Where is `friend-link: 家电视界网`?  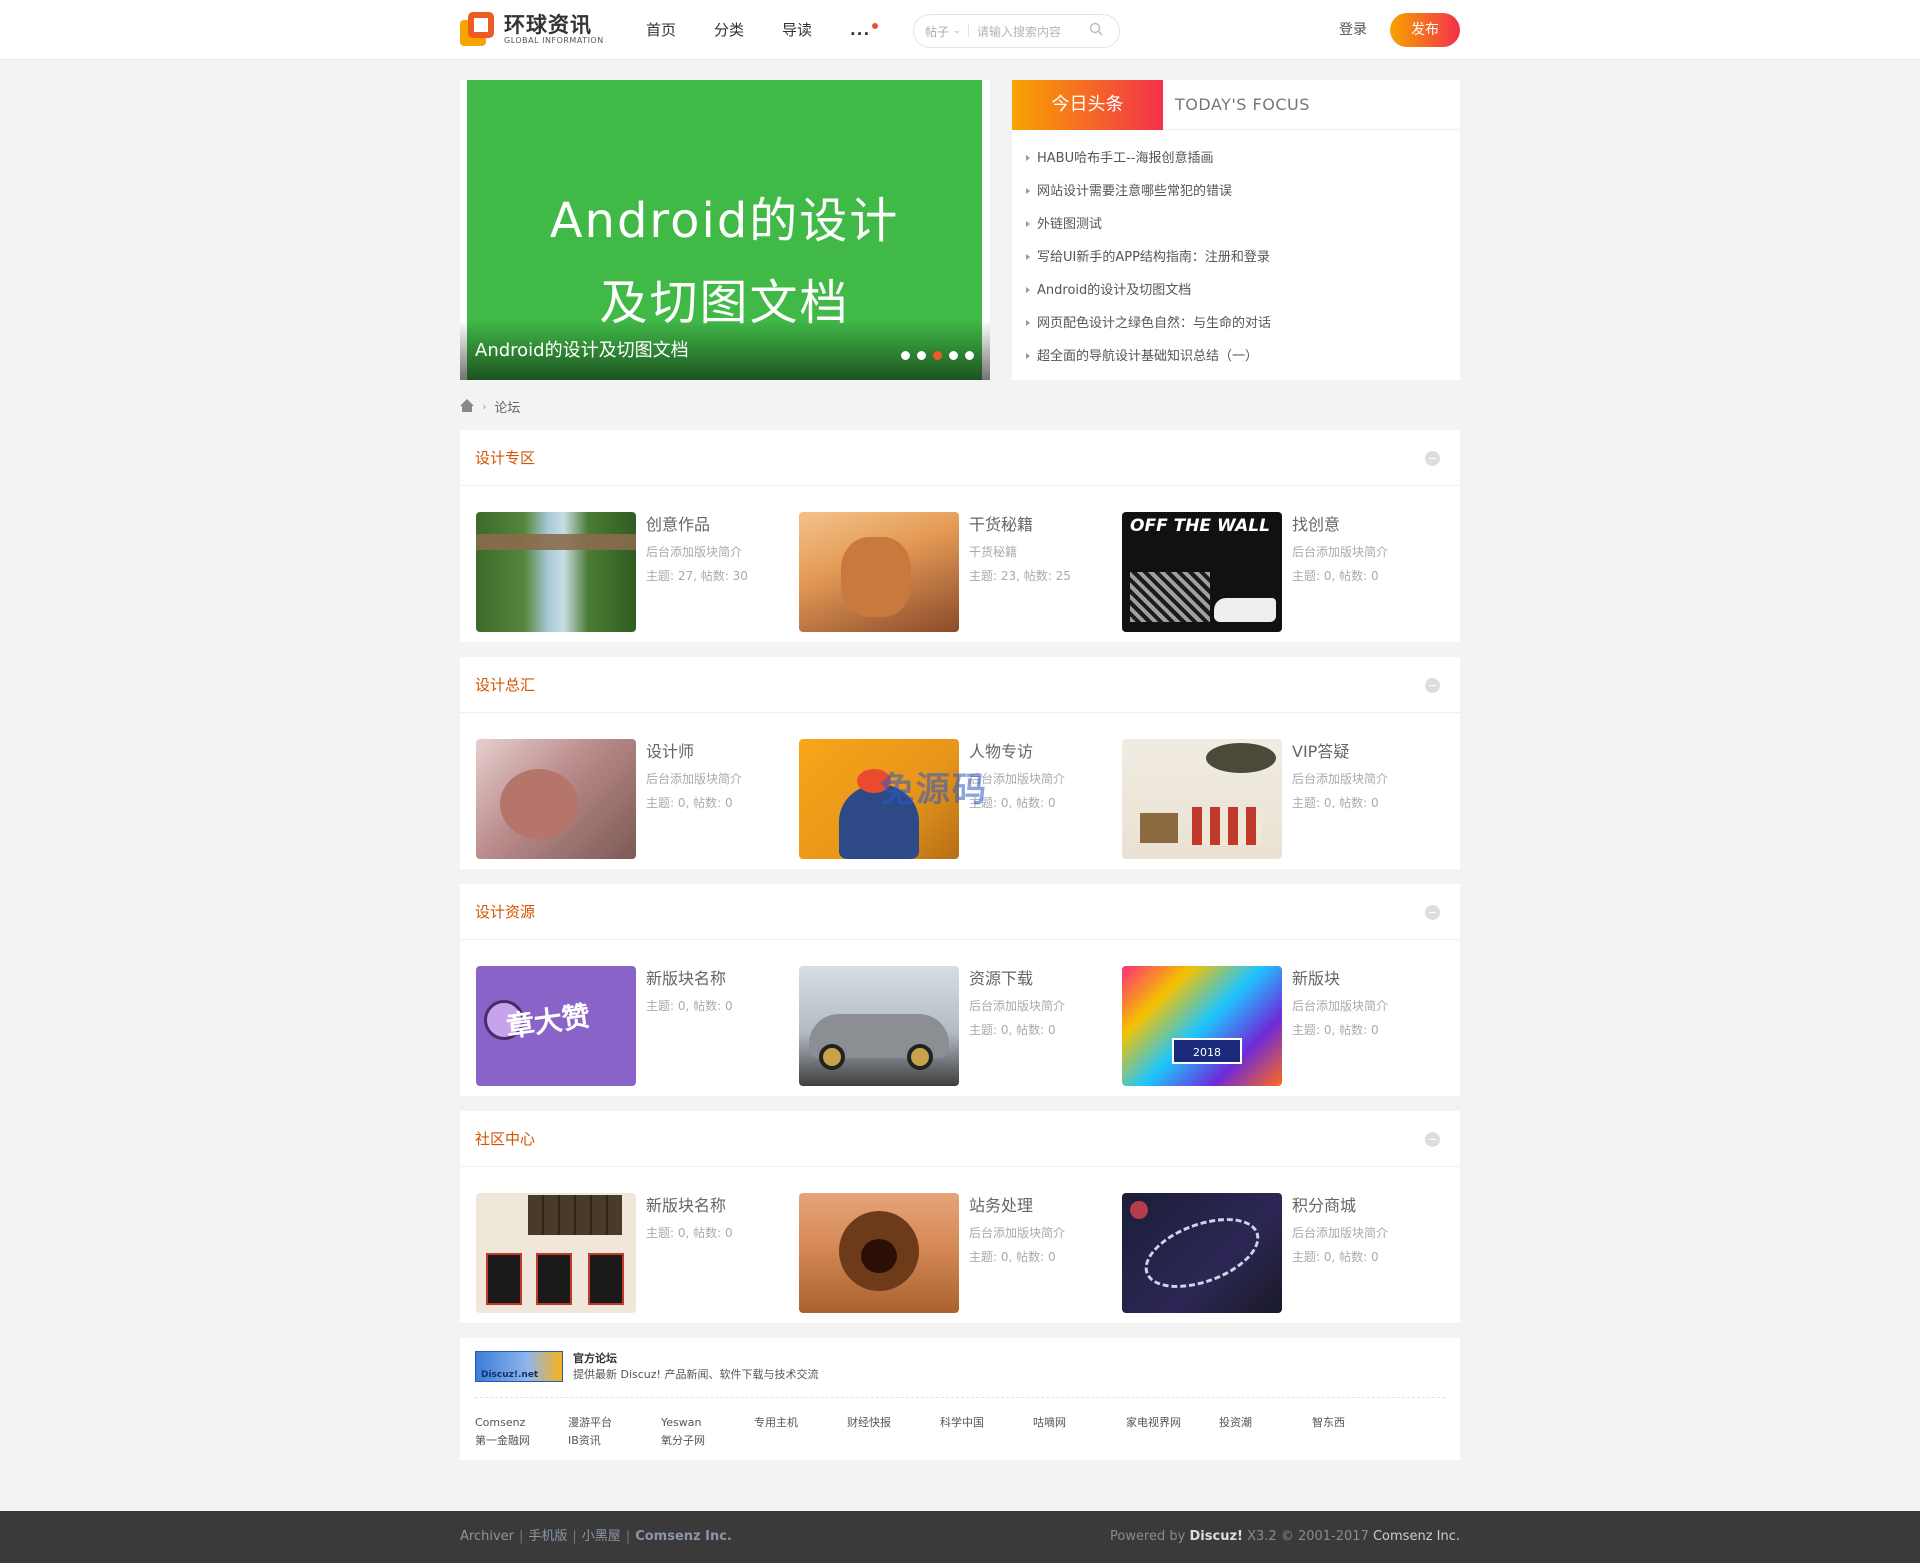 friend-link: 家电视界网 is located at coordinates (1172, 1423).